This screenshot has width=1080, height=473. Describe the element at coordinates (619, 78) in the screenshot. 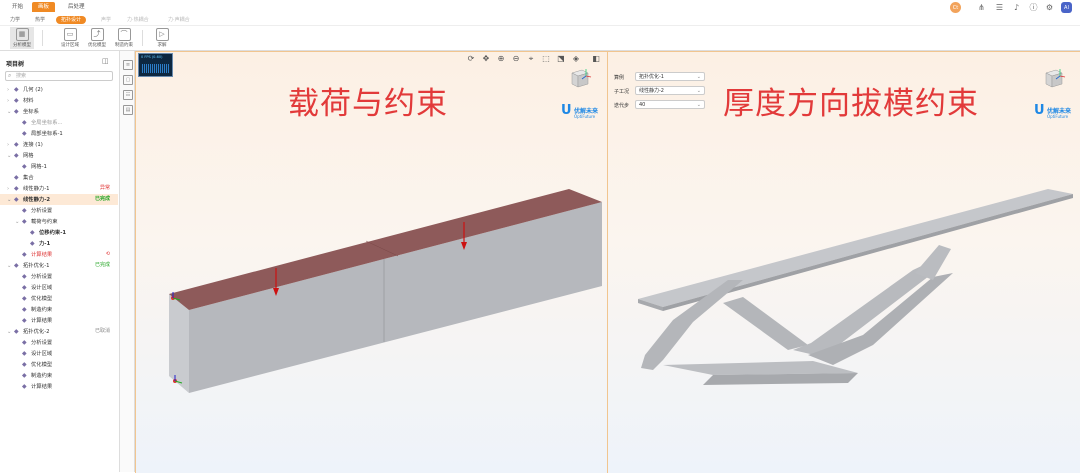

I see `prop-label-case: 算例` at that location.